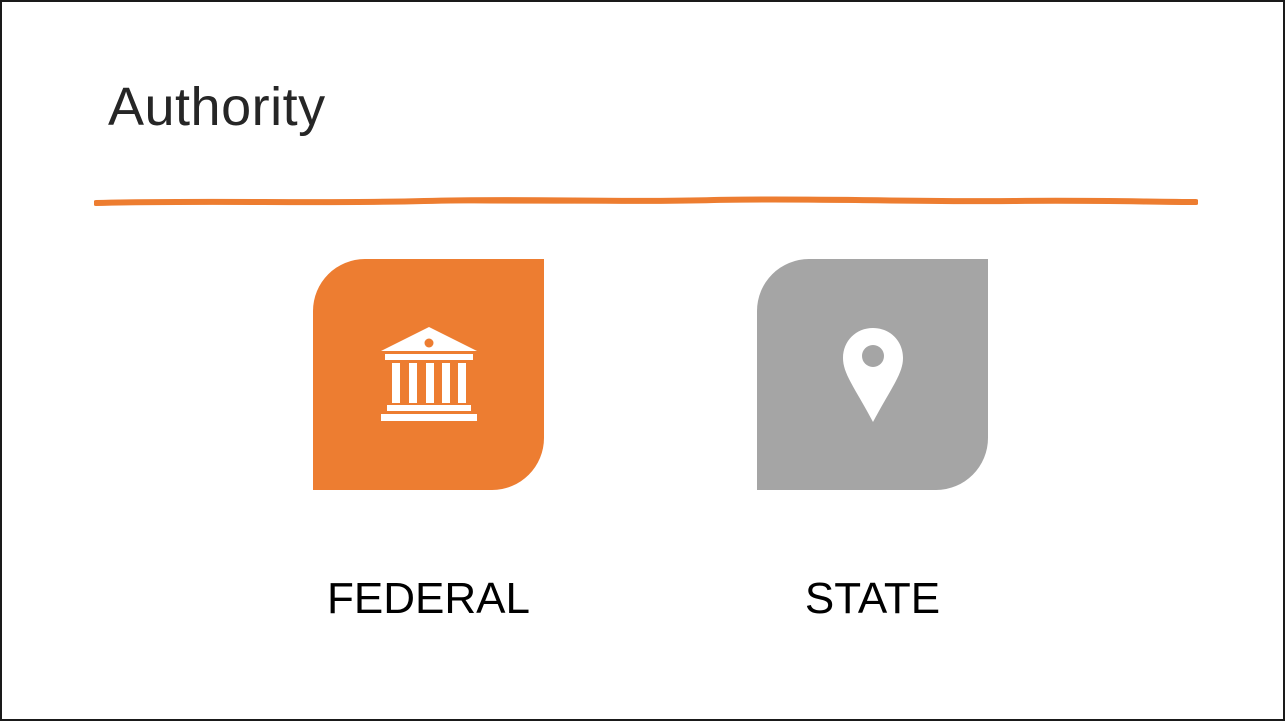 Image resolution: width=1285 pixels, height=721 pixels. I want to click on government-building-icon, so click(428, 373).